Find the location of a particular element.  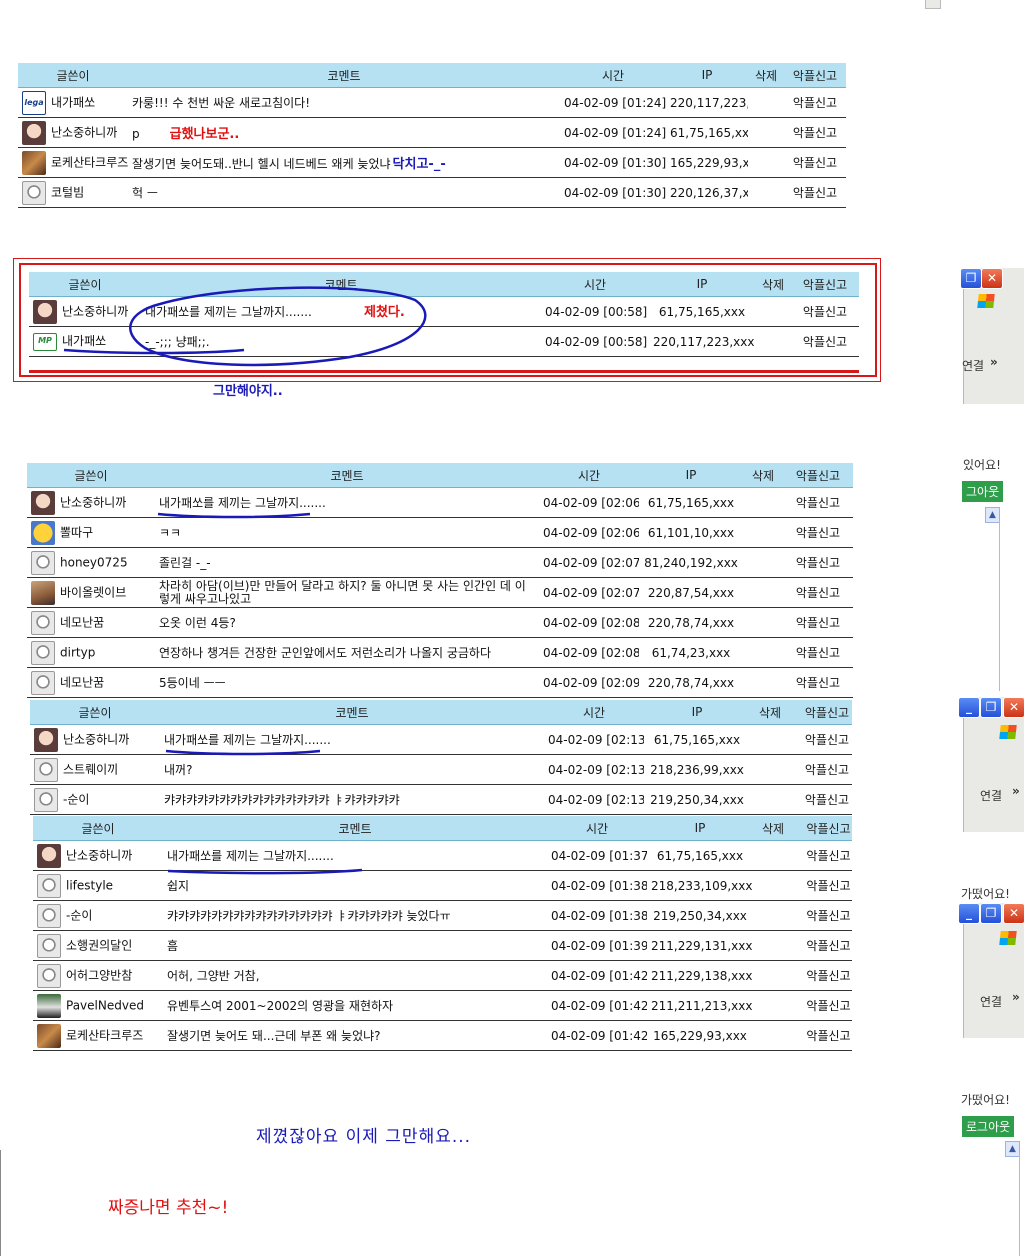

window-fragment-1: ❐ ✕ 연결 » is located at coordinates (992, 336).